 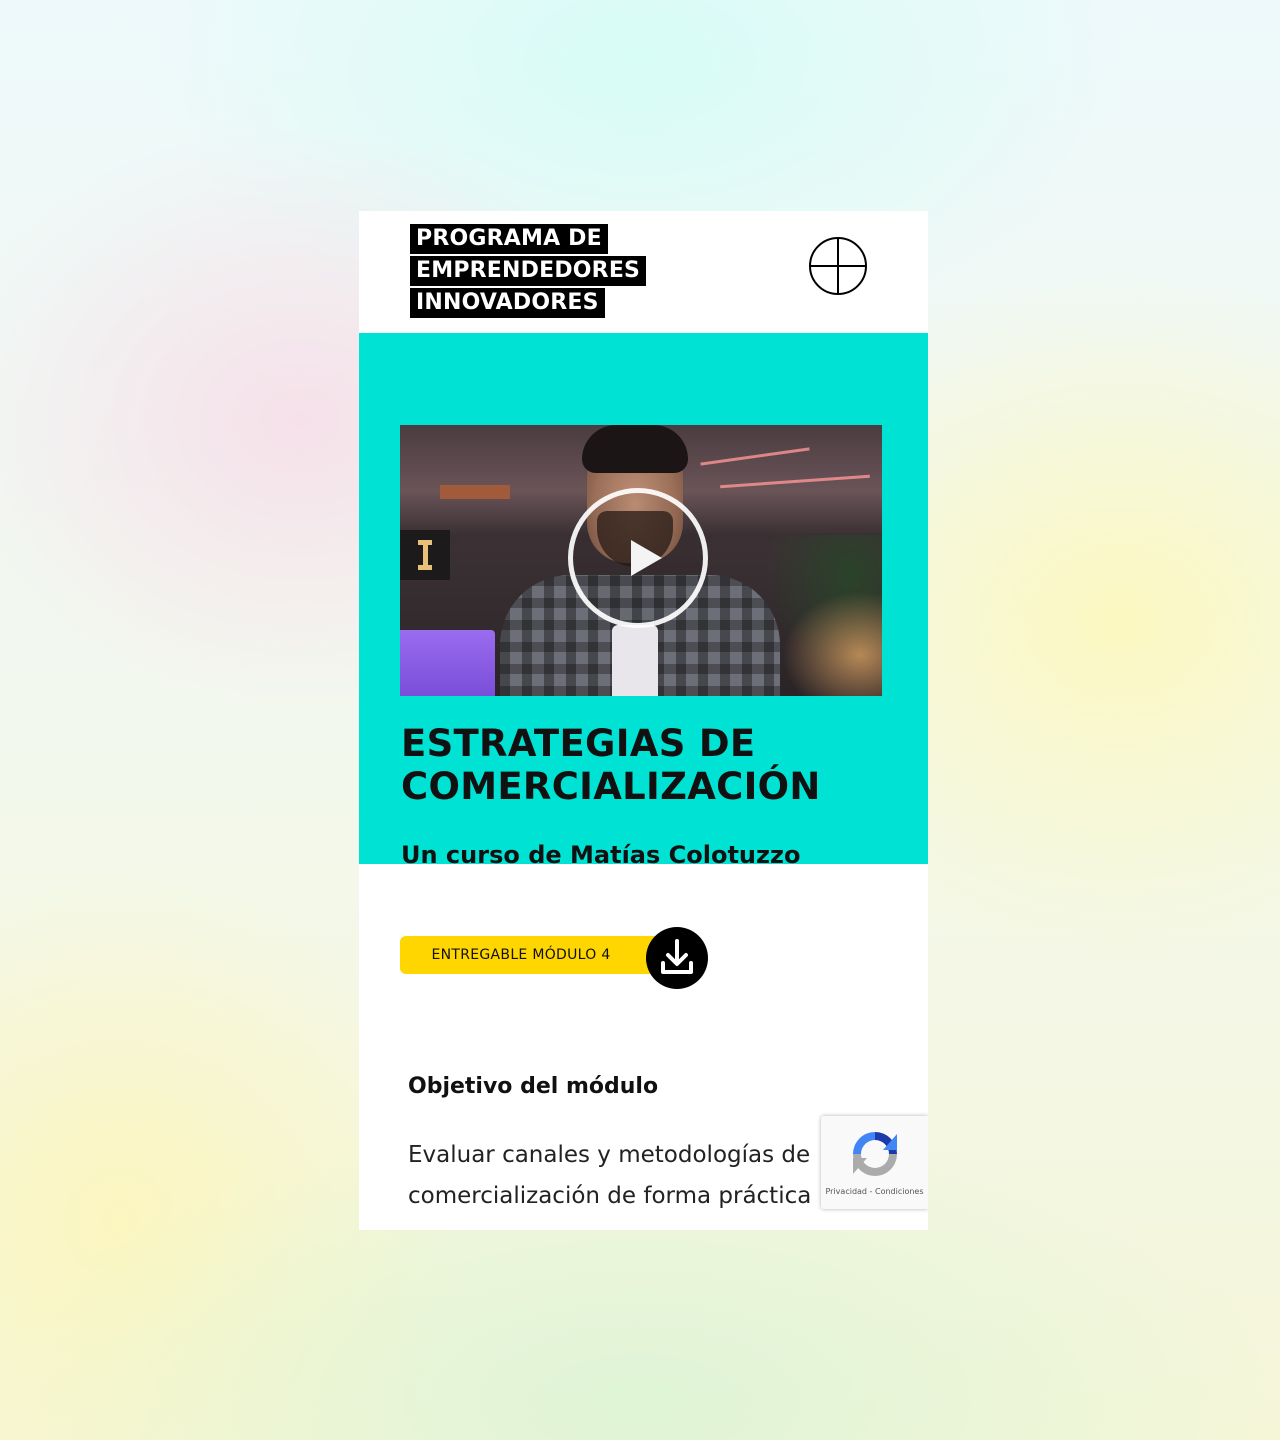 What do you see at coordinates (447, 663) in the screenshot?
I see `laptop-screen` at bounding box center [447, 663].